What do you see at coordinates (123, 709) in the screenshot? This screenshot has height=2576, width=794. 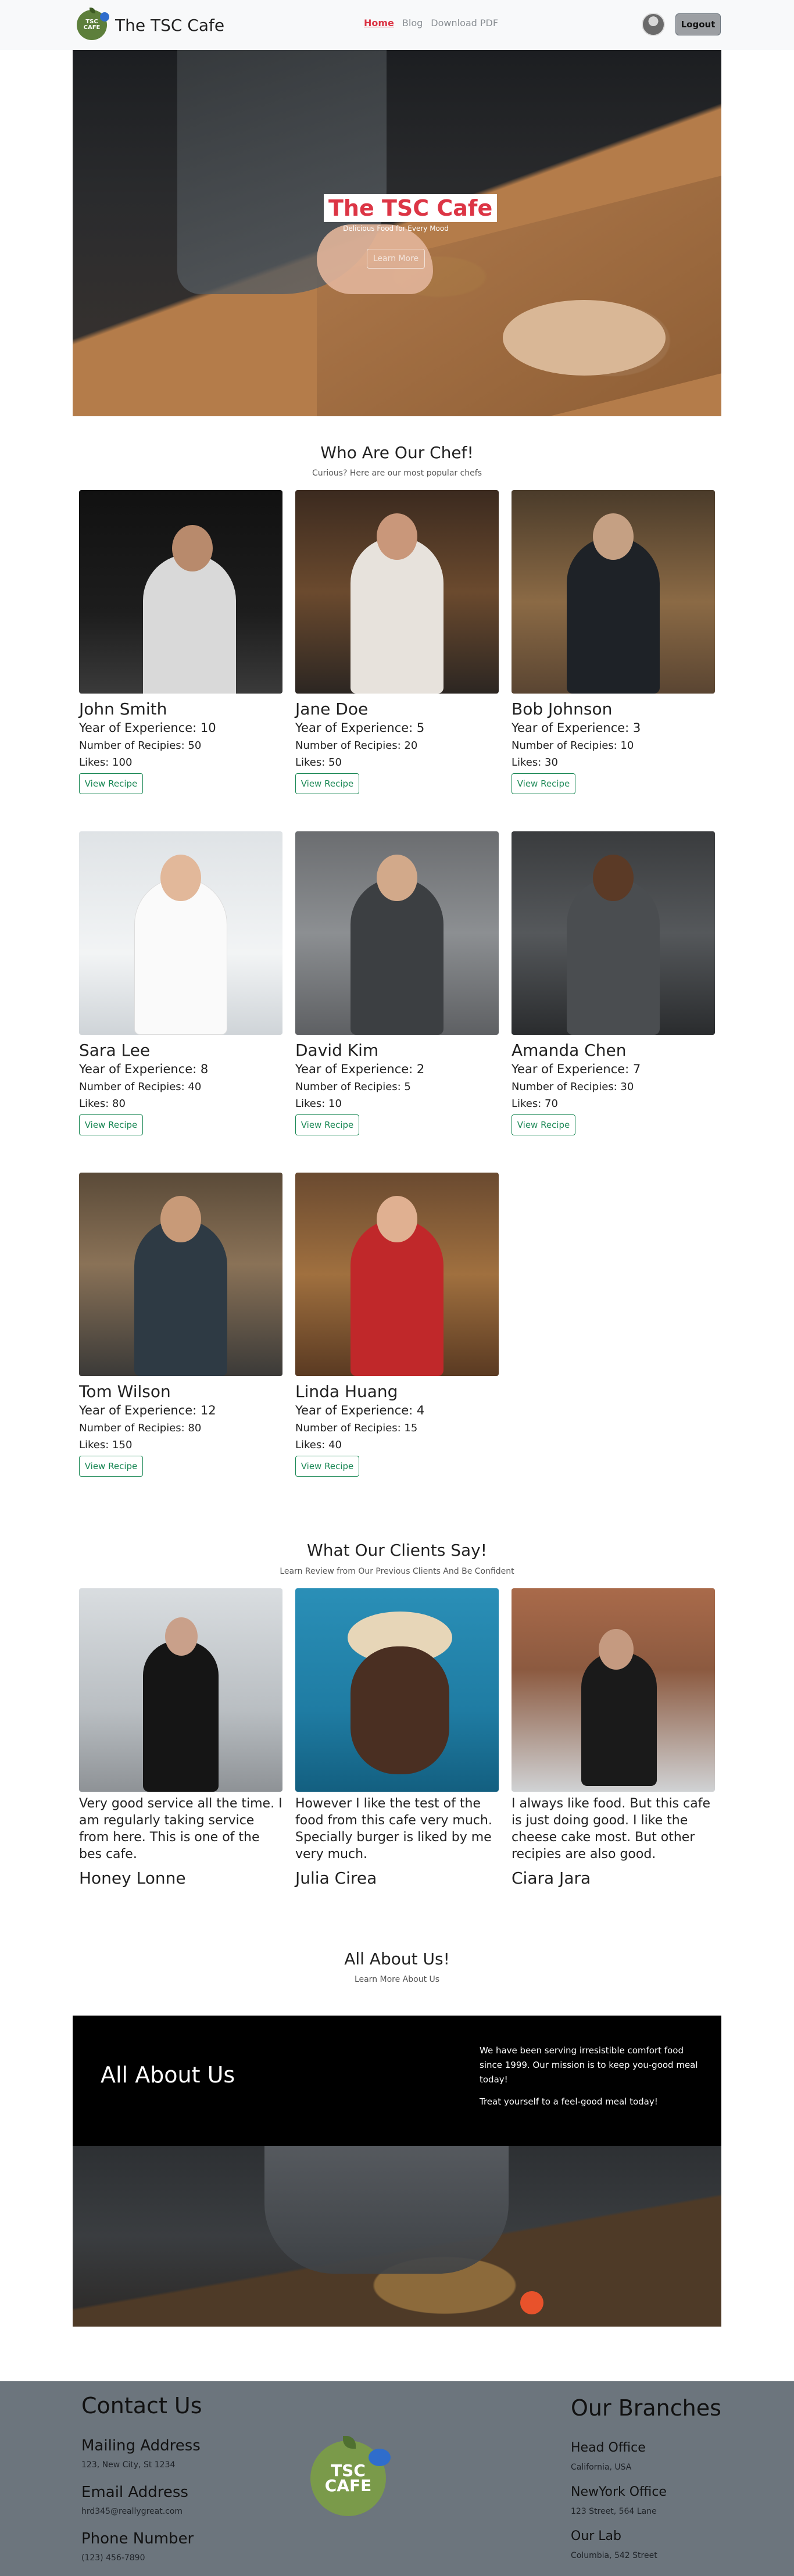 I see `chef-name: John Smith` at bounding box center [123, 709].